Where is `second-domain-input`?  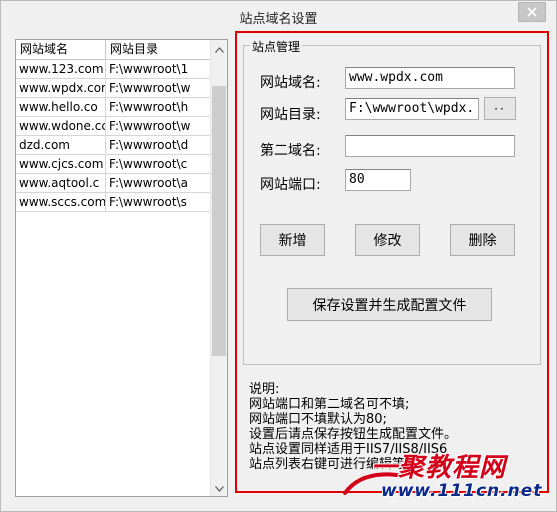
second-domain-input is located at coordinates (430, 146).